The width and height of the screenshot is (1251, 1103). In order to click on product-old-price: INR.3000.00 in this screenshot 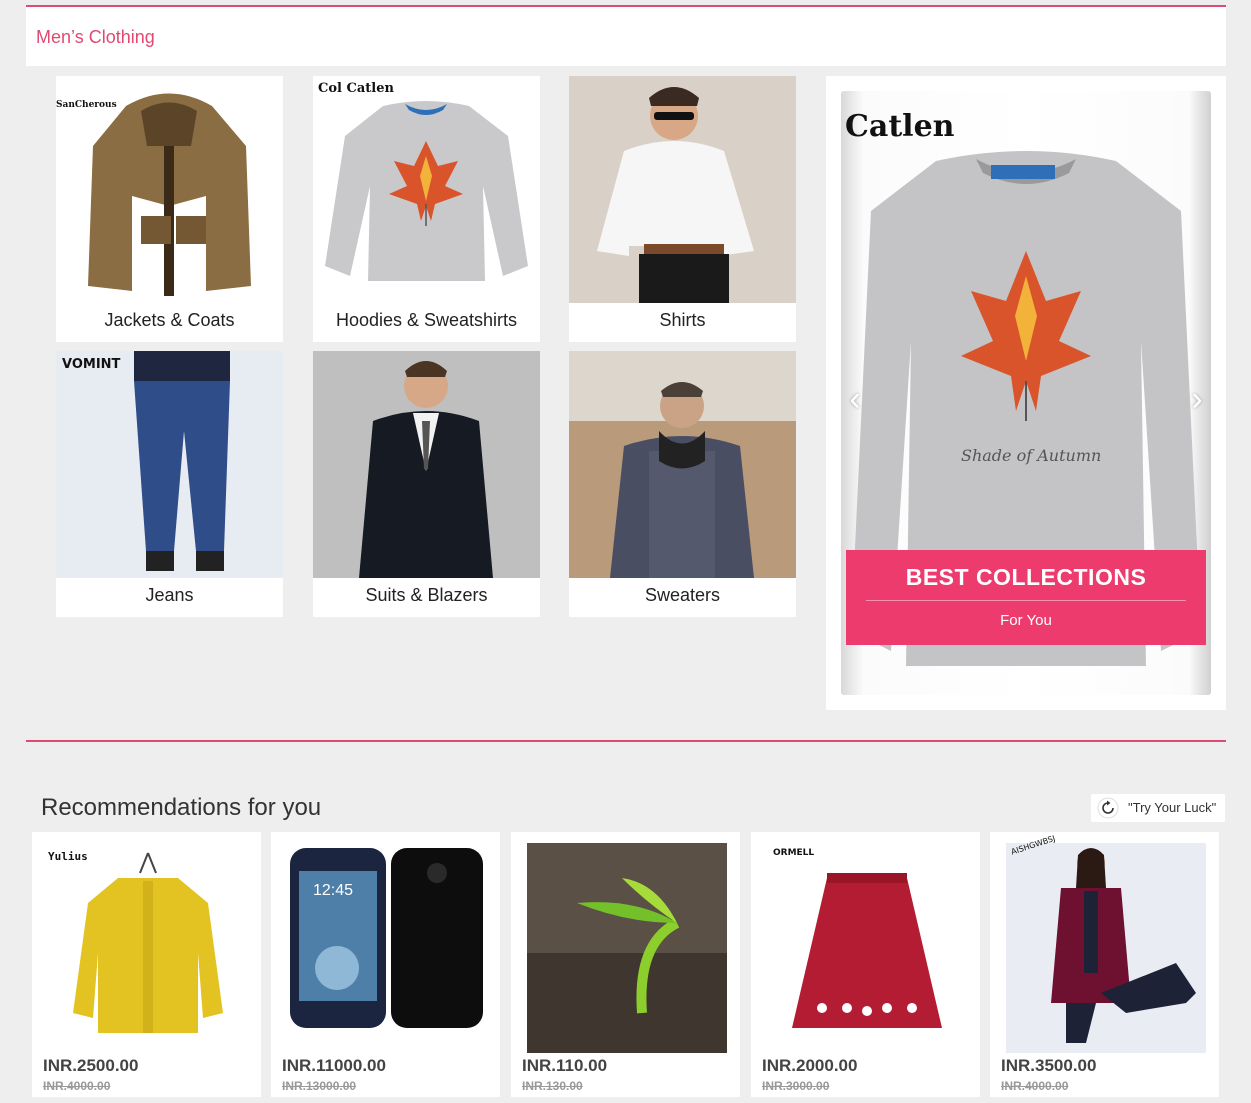, I will do `click(796, 1086)`.